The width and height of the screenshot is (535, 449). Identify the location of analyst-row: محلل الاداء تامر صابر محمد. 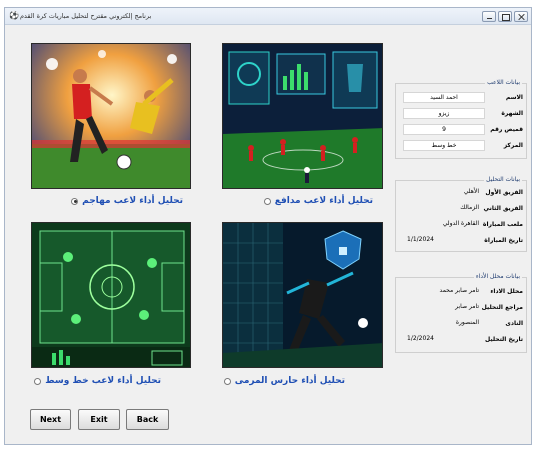
(461, 292).